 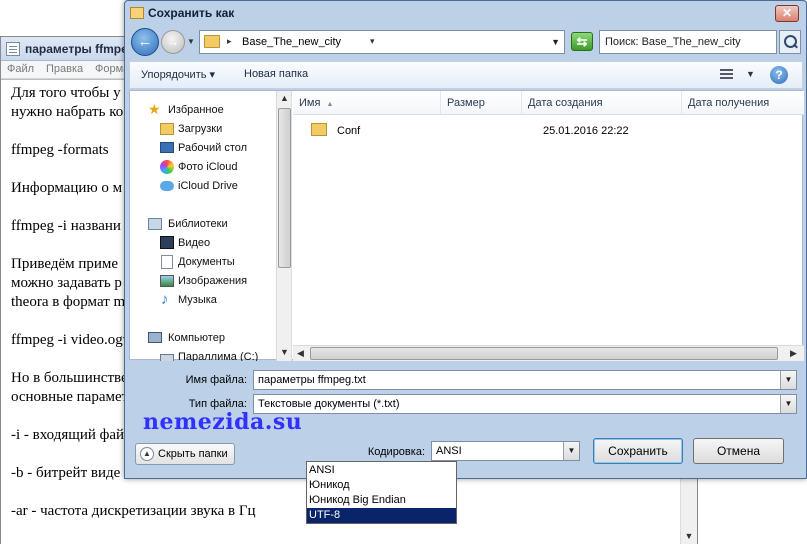 What do you see at coordinates (145, 42) in the screenshot?
I see `back-arrow-icon: ←` at bounding box center [145, 42].